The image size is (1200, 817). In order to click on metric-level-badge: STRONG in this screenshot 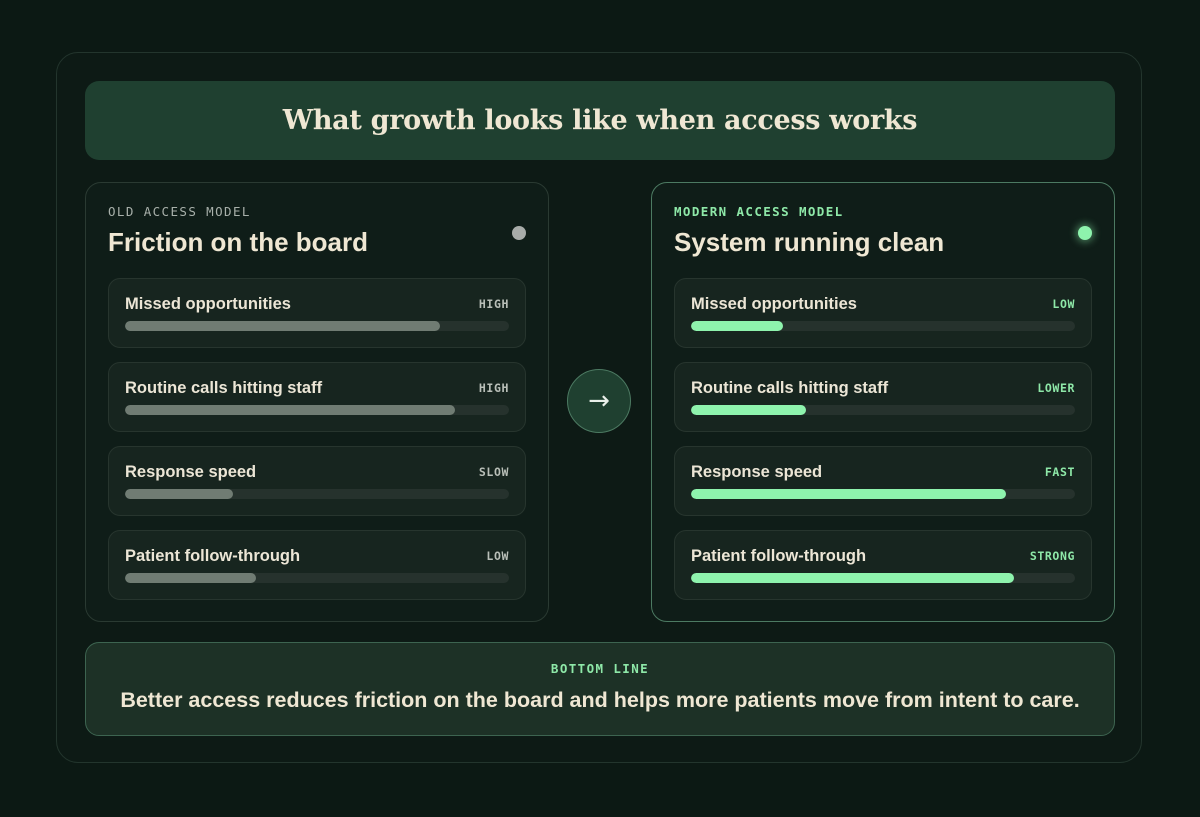, I will do `click(1052, 556)`.